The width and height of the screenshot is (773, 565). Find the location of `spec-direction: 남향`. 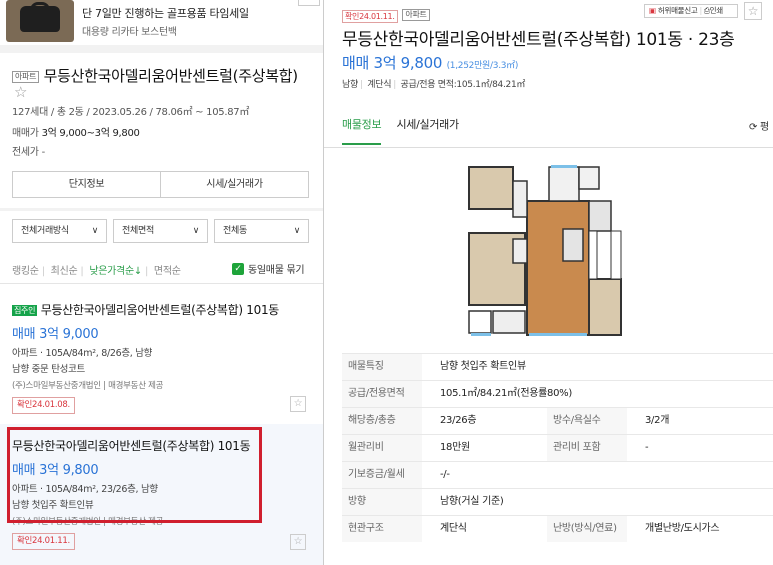

spec-direction: 남향 is located at coordinates (350, 85).